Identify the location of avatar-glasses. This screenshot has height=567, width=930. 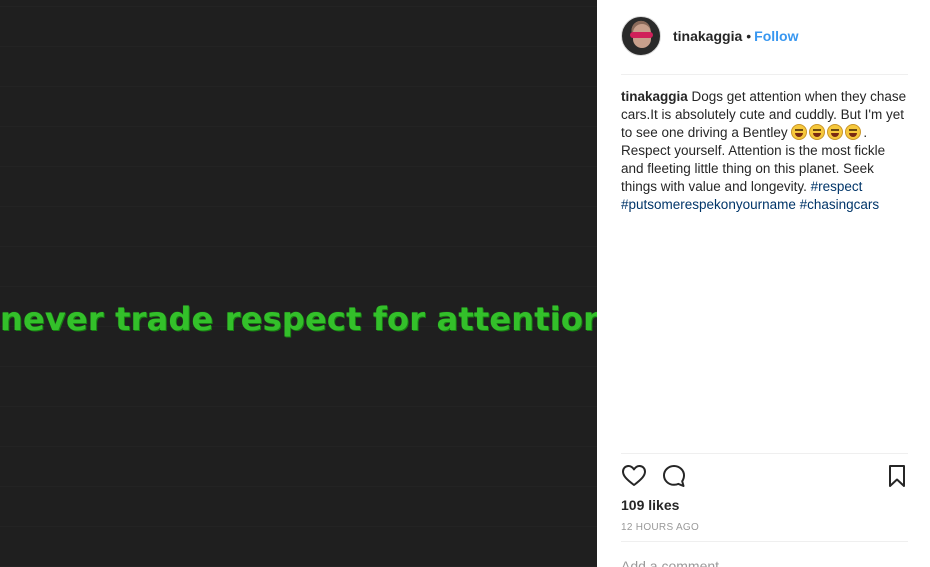
(641, 35).